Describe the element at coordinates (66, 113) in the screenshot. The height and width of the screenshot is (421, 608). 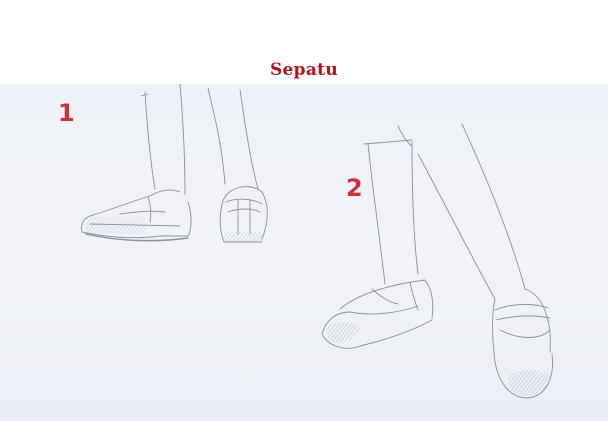
I see `sketch-number-1: 1` at that location.